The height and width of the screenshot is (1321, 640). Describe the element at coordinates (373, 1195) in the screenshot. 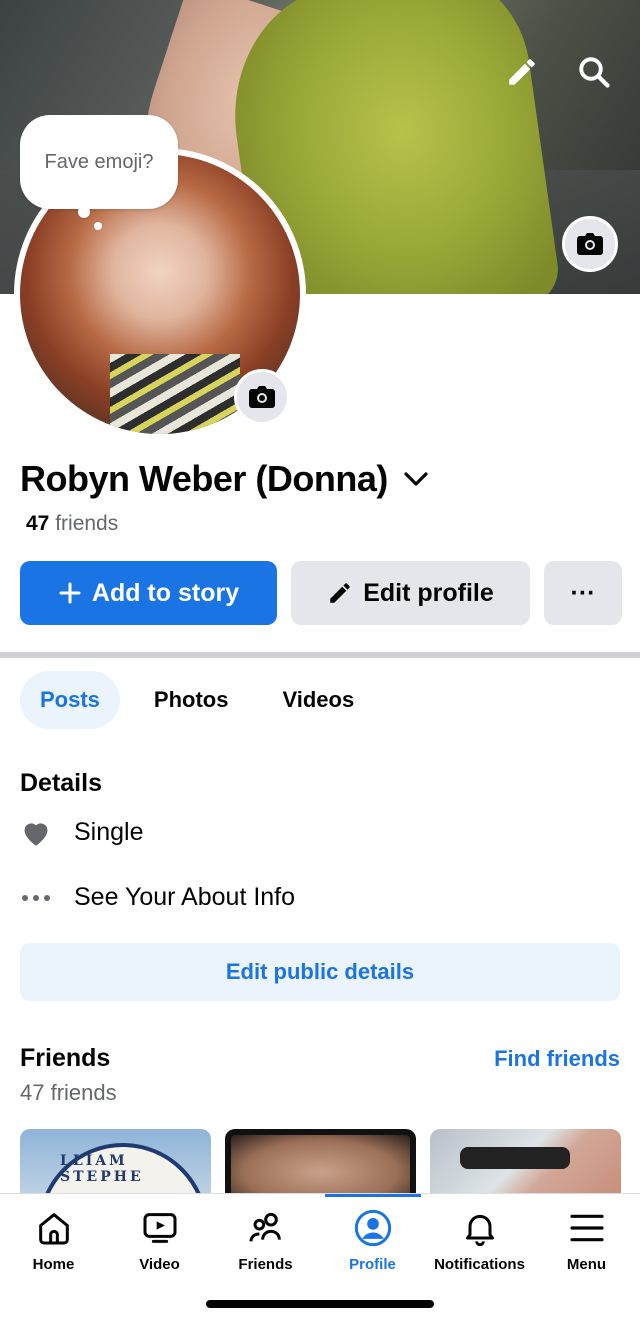

I see `active-tab-indicator` at that location.